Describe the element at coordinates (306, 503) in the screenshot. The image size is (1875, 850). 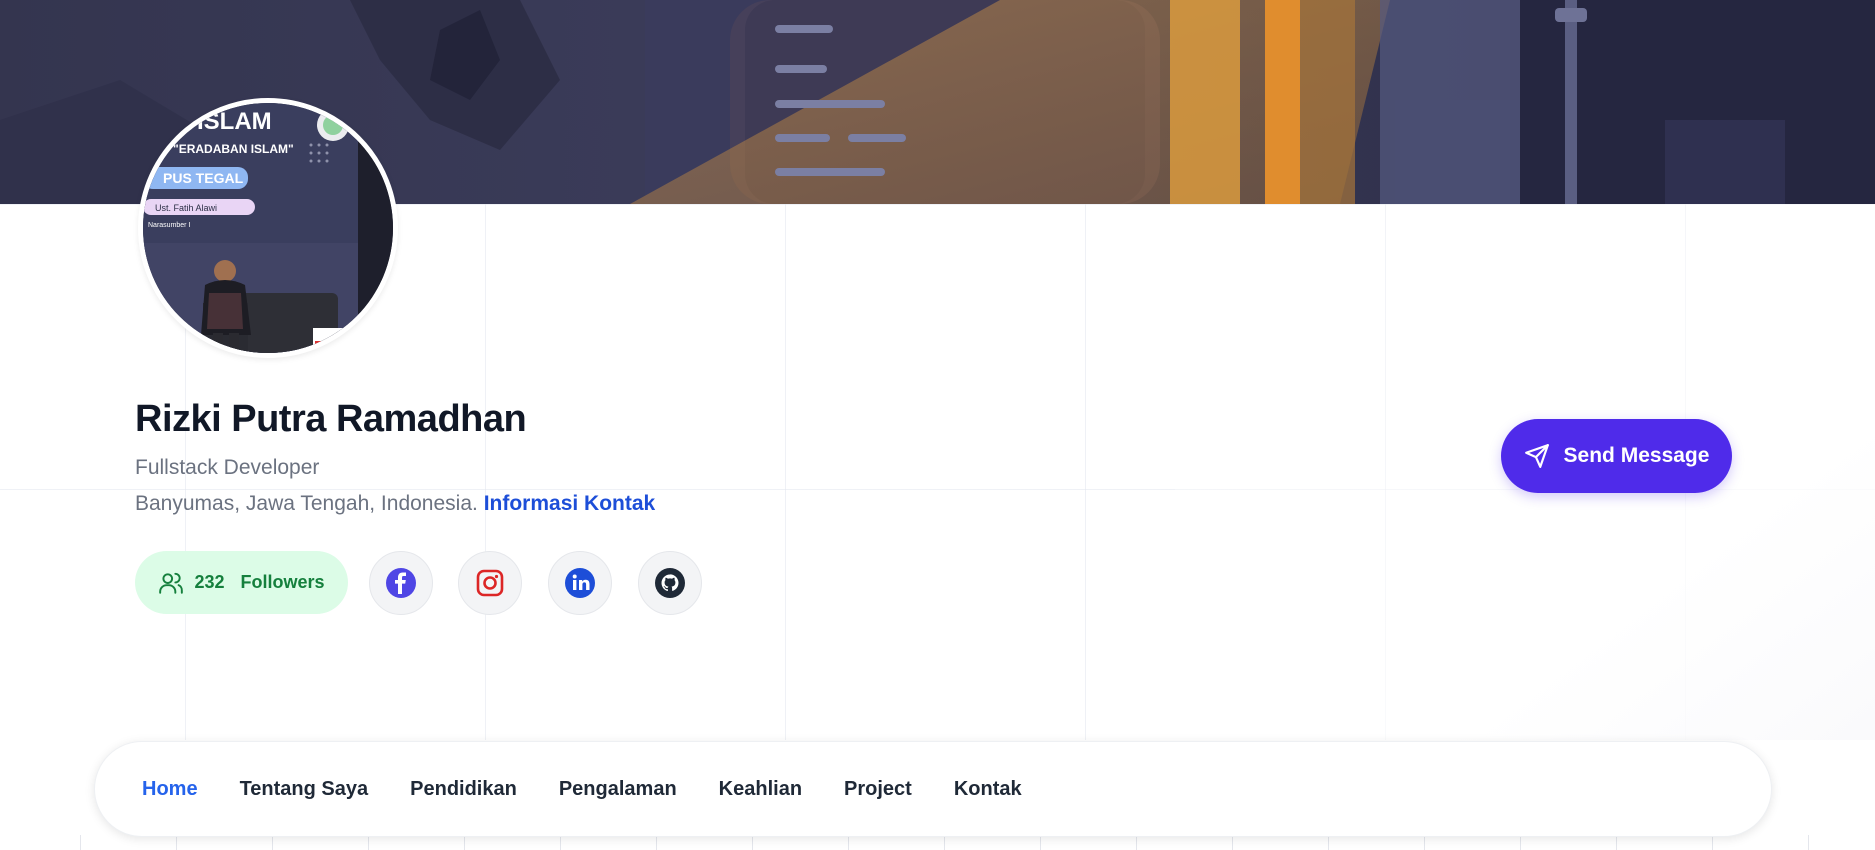
I see `profile-location: Banyumas, Jawa Tengah, Indonesia.` at that location.